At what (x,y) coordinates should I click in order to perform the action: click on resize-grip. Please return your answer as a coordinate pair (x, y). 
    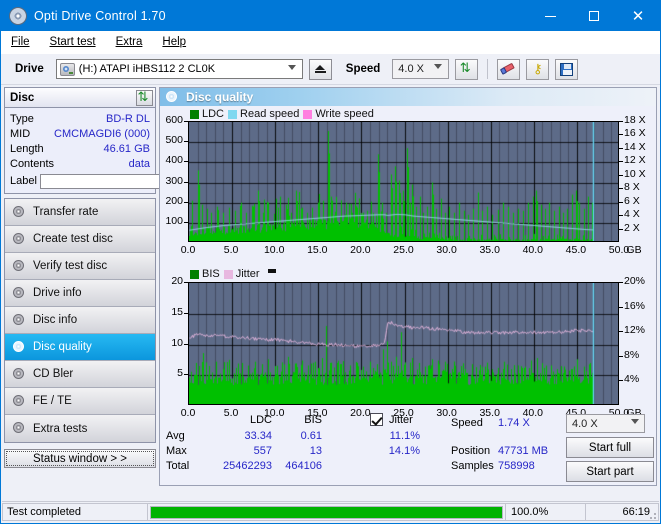
    Looking at the image, I should click on (652, 515).